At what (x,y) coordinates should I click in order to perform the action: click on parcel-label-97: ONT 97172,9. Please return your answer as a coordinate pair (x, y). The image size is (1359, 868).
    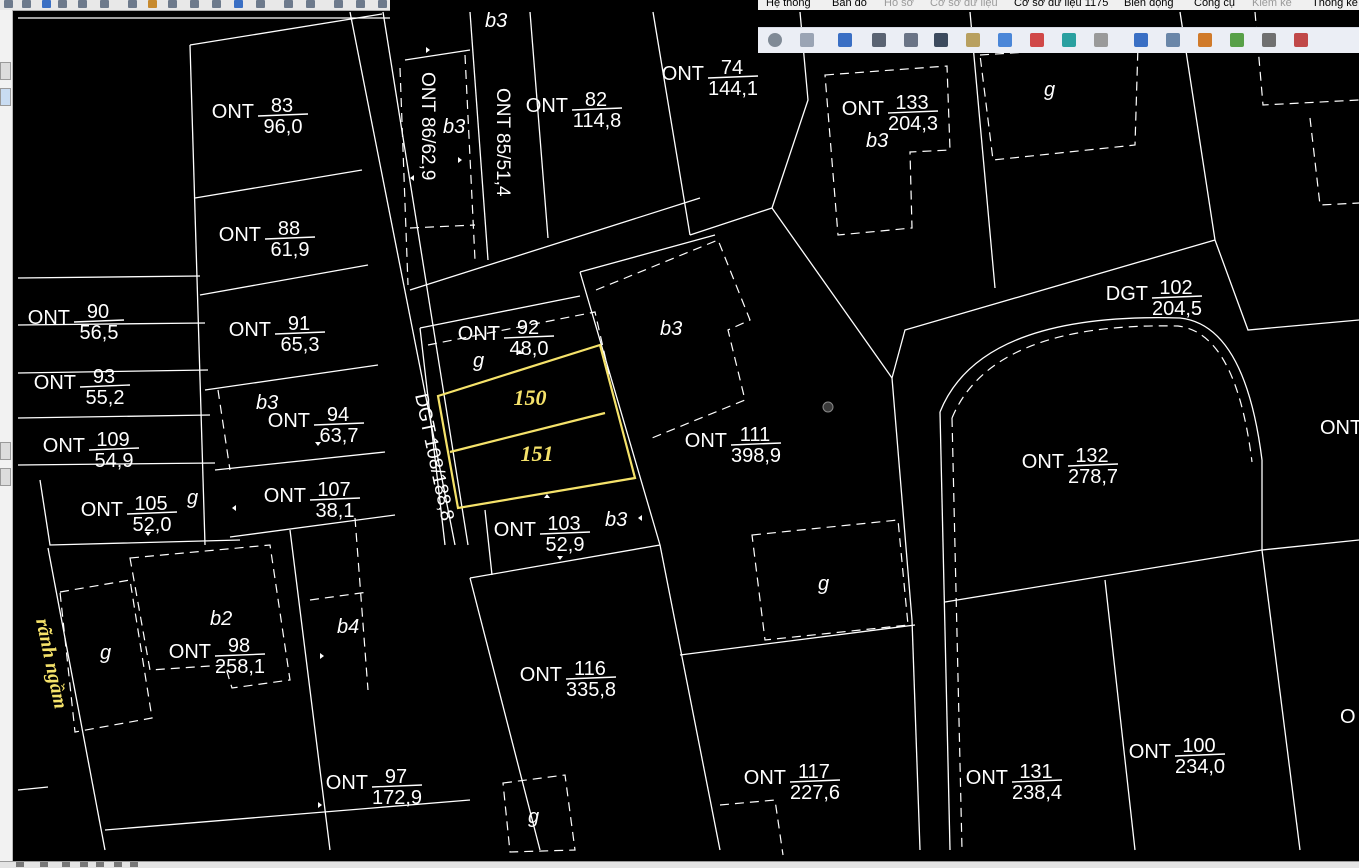
    Looking at the image, I should click on (374, 787).